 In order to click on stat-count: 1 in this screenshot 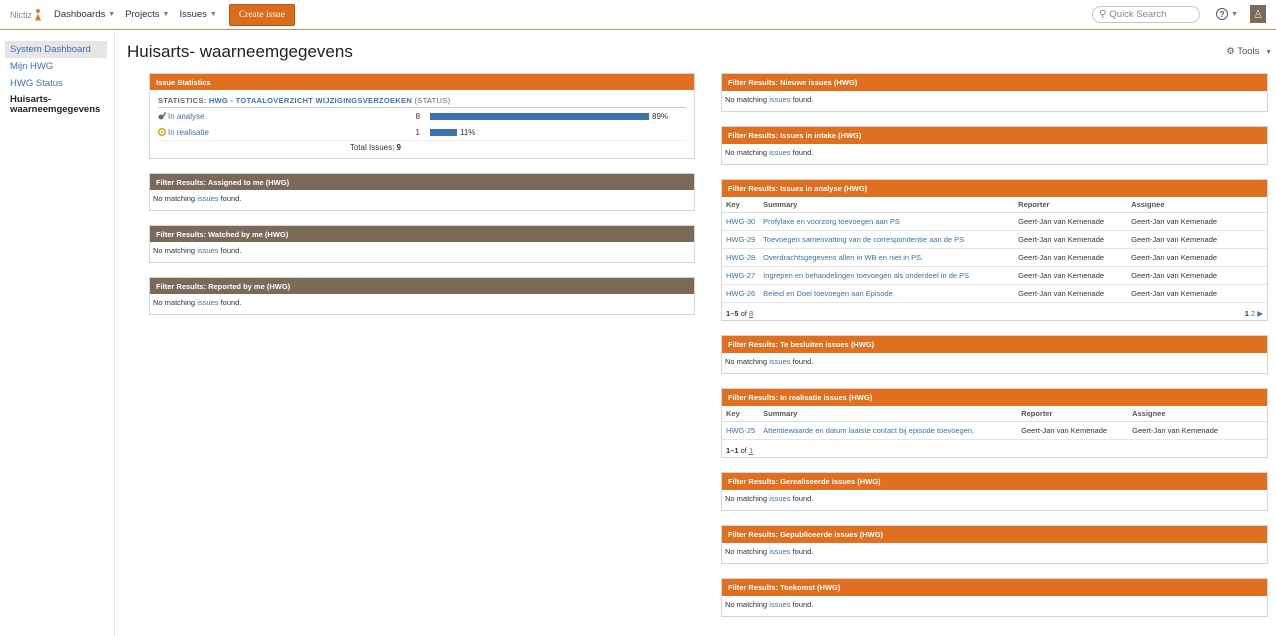, I will do `click(417, 132)`.